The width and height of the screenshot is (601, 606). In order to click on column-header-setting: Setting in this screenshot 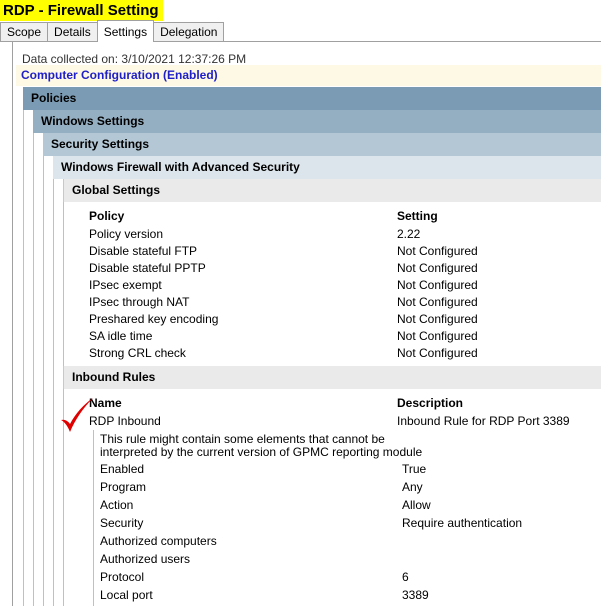, I will do `click(417, 216)`.